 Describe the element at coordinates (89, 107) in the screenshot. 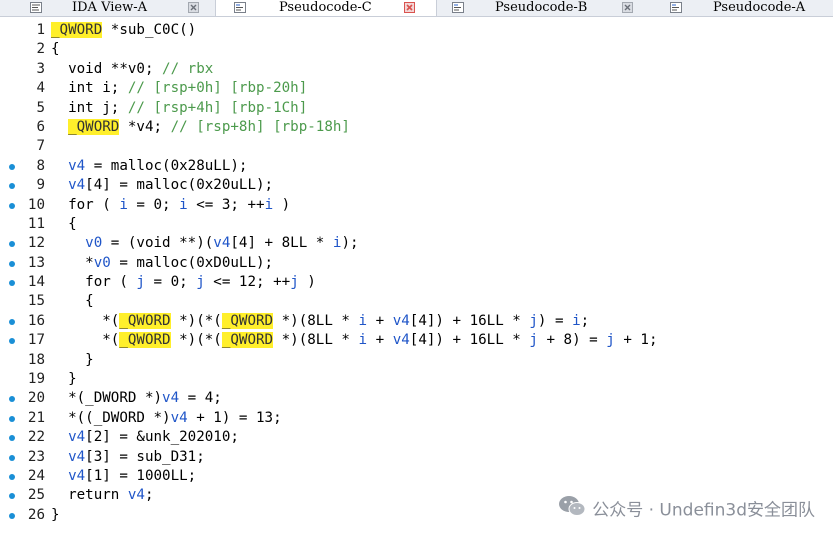

I see `code-text: int j;` at that location.